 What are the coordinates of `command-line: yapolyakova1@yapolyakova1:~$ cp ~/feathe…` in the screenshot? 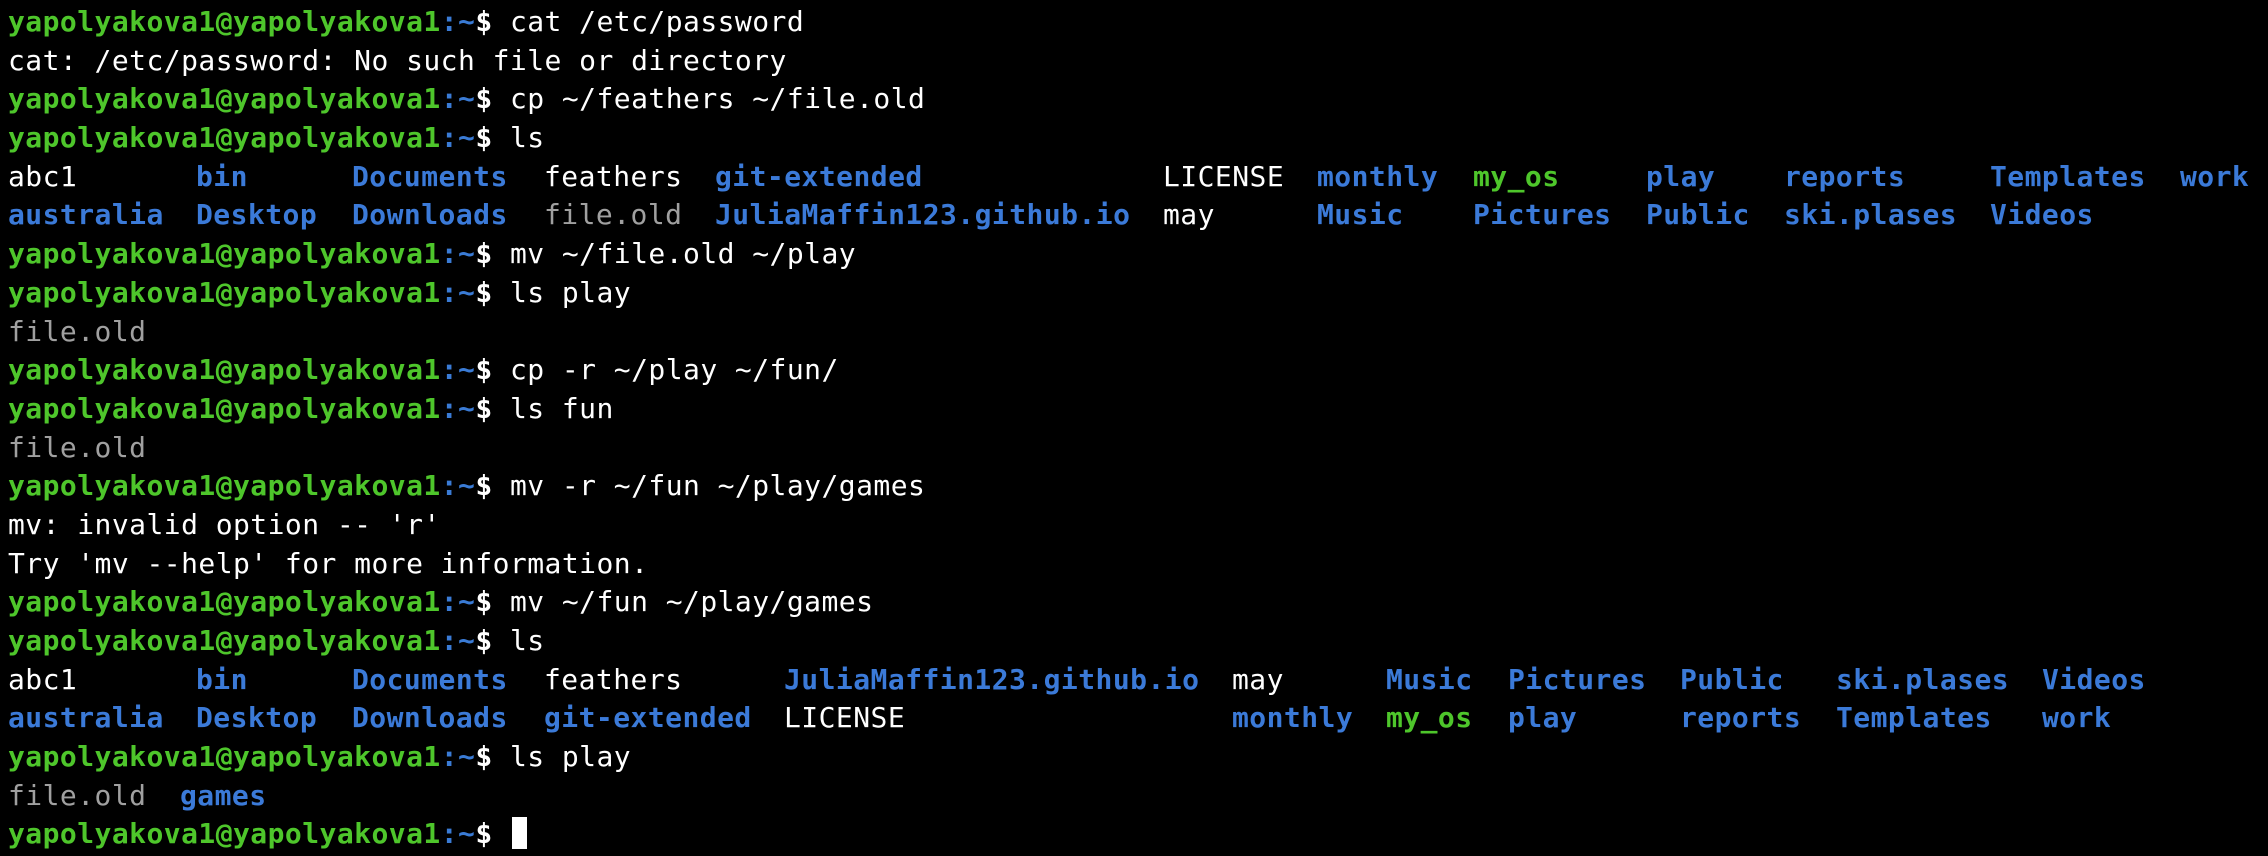 It's located at (1138, 99).